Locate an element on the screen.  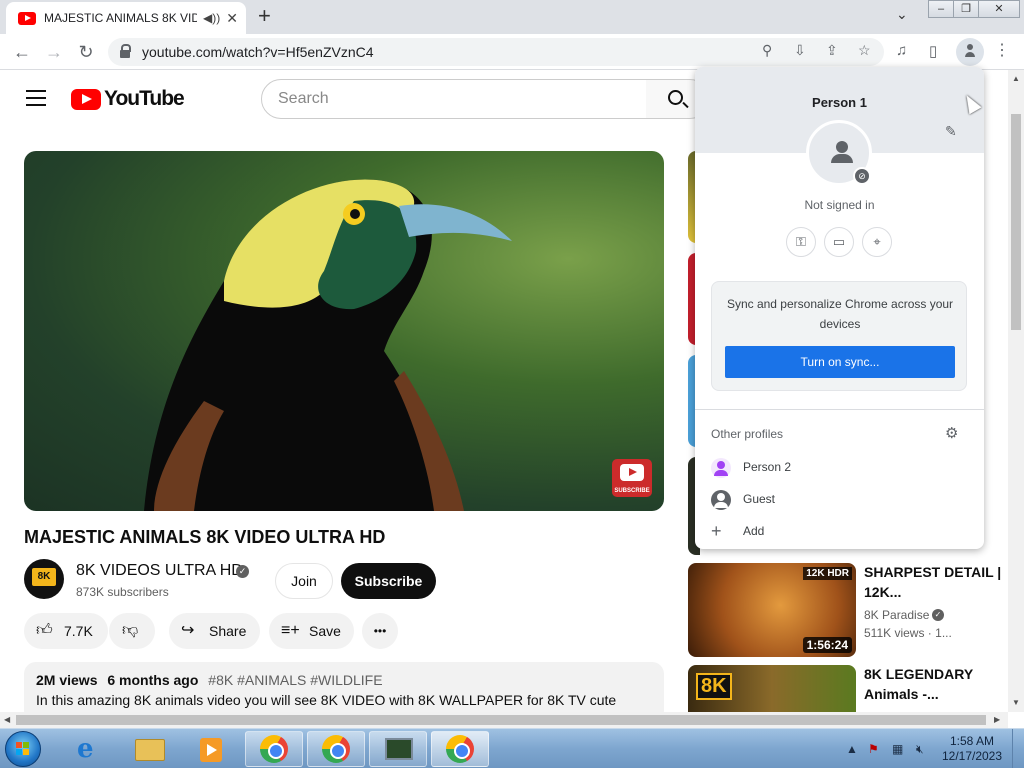
like-button: 👍︎ 7.7K is located at coordinates (66, 631).